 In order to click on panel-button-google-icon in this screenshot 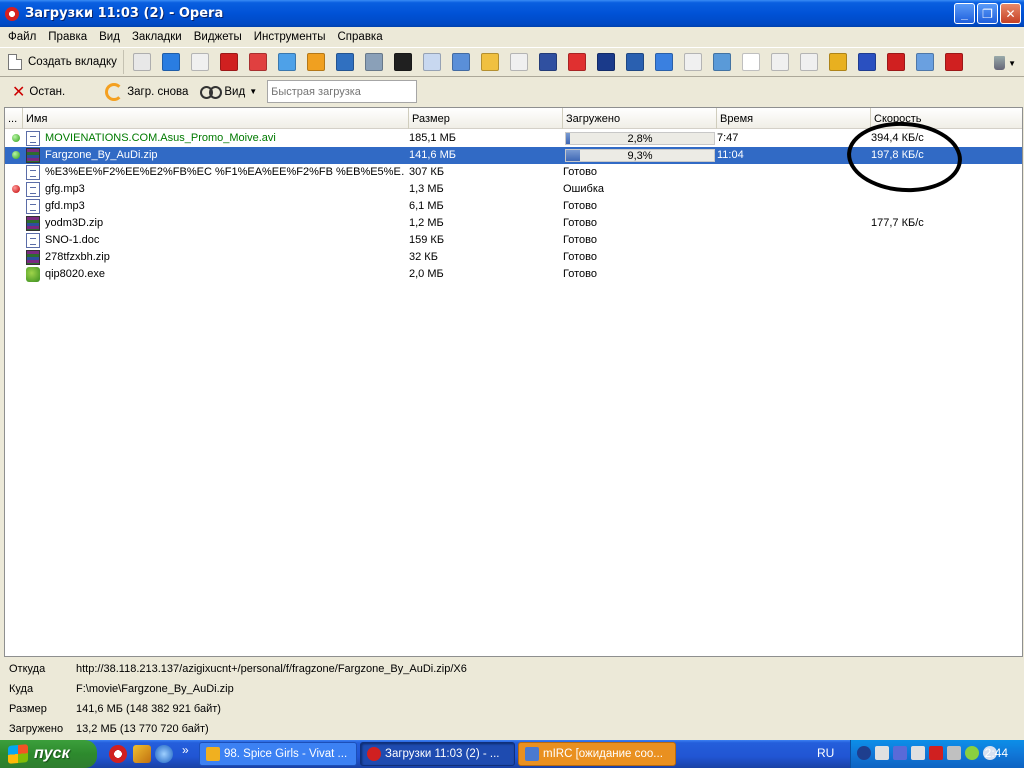, I will do `click(171, 62)`.